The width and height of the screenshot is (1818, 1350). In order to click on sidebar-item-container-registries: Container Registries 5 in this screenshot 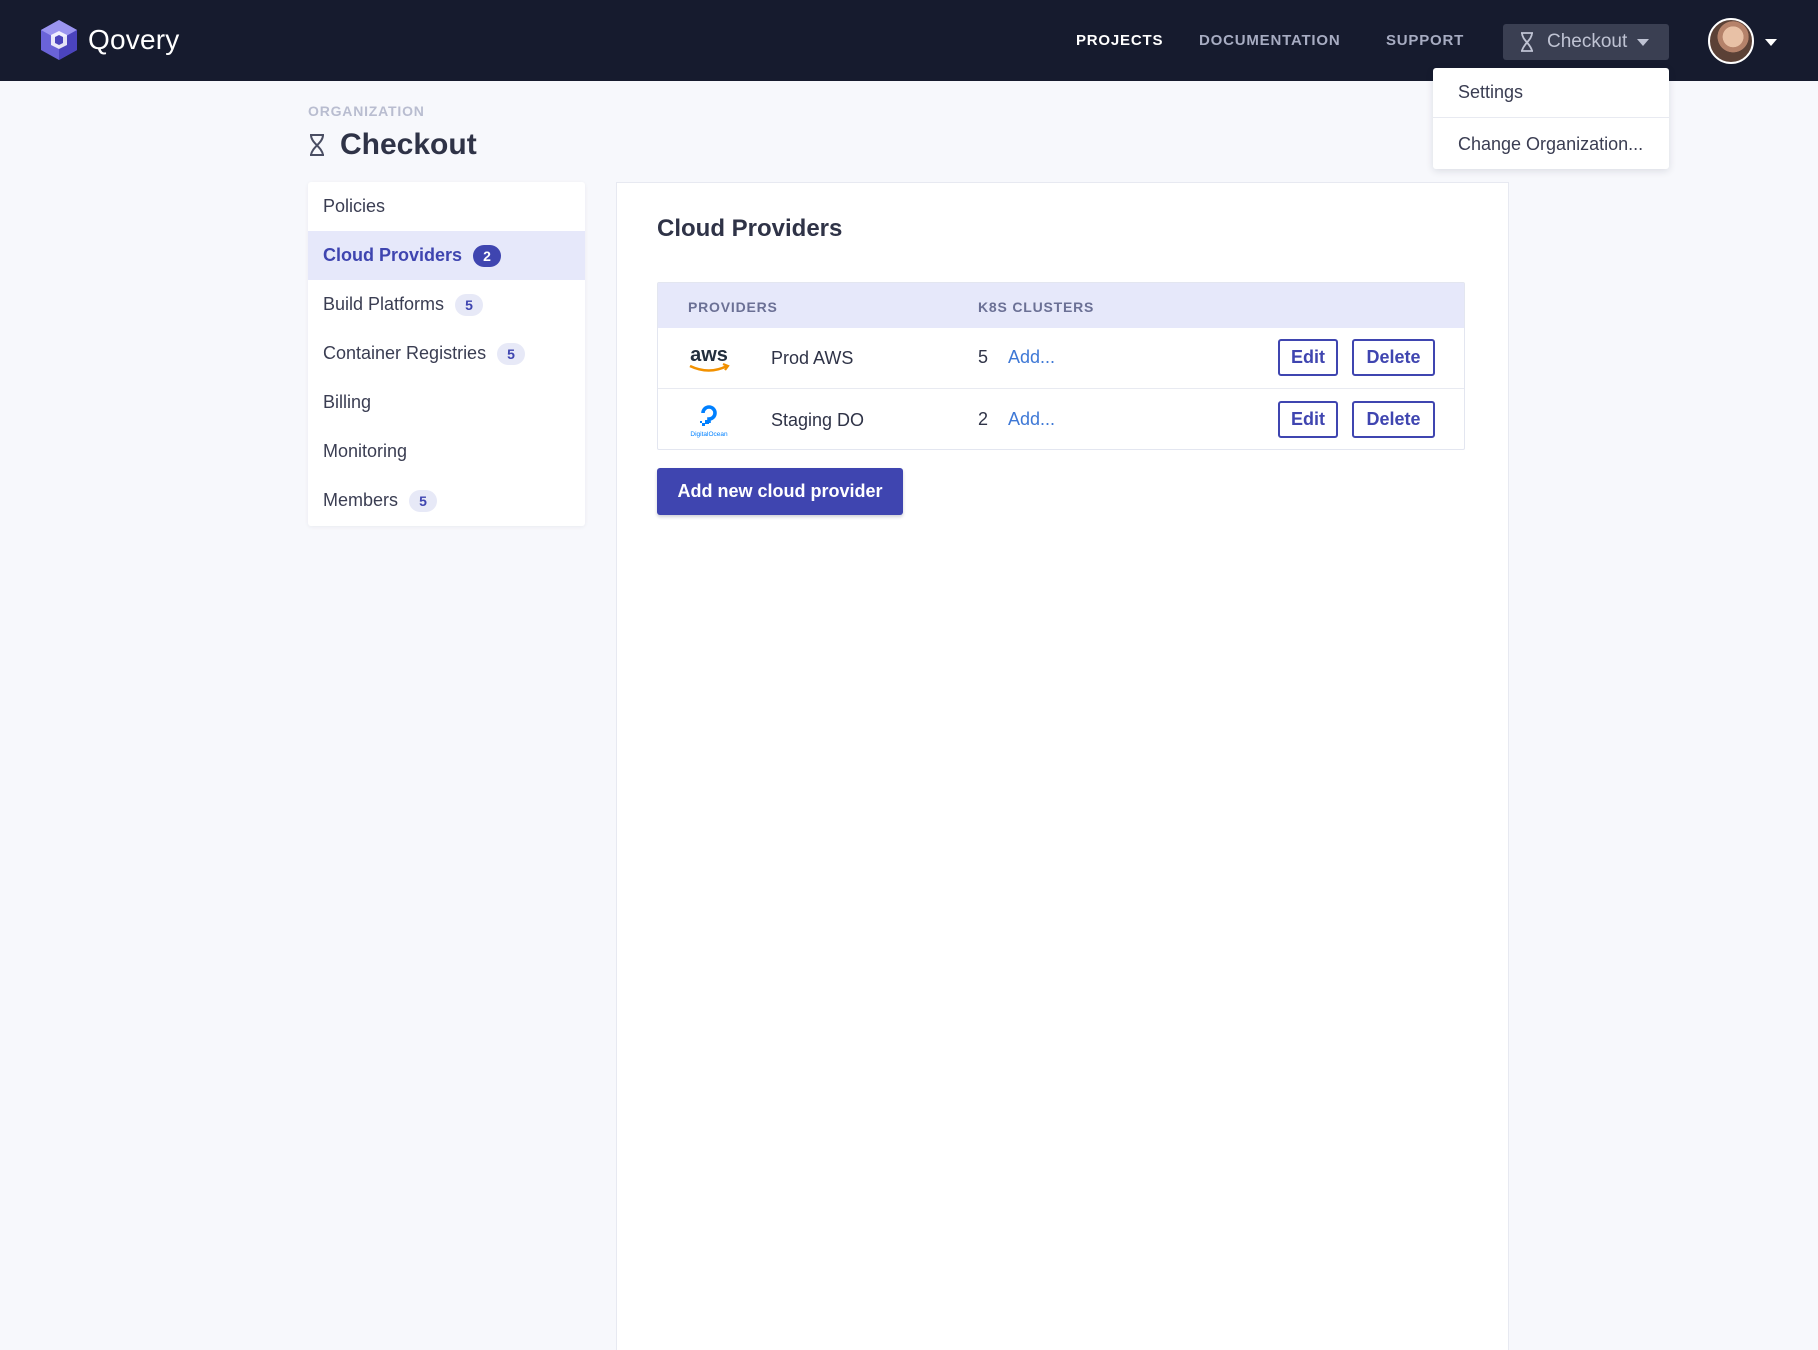, I will do `click(446, 353)`.